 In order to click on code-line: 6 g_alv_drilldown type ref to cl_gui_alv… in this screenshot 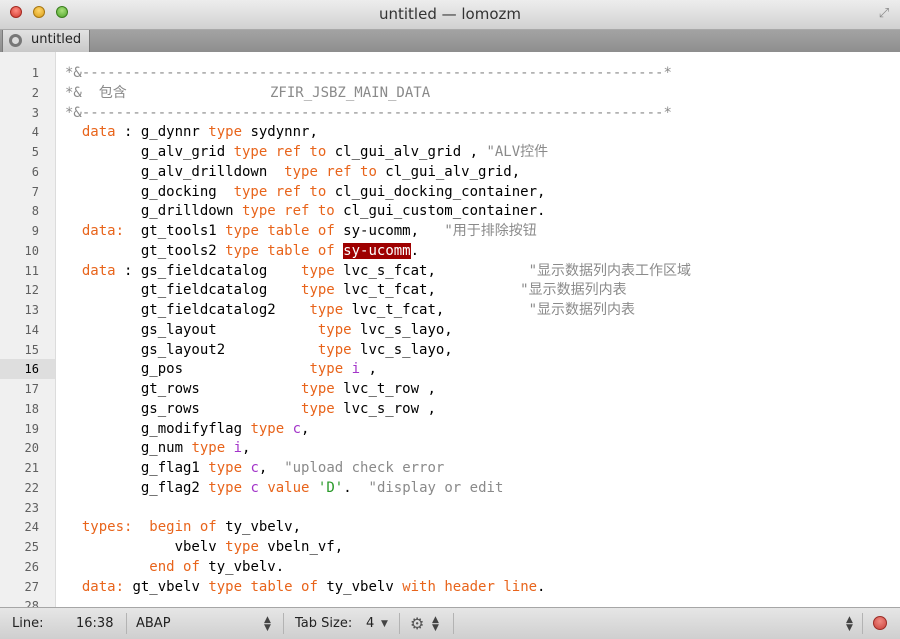, I will do `click(450, 172)`.